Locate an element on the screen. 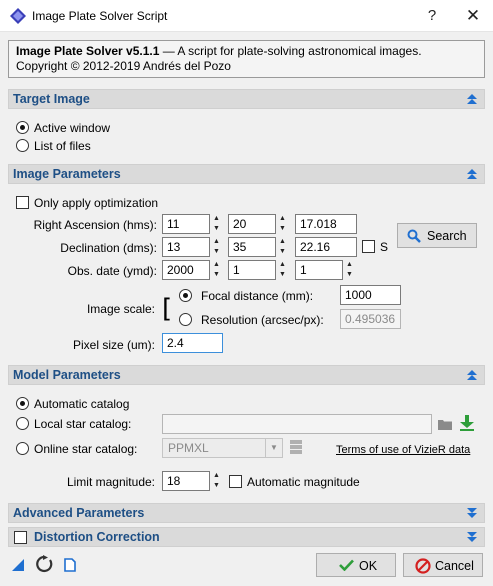 The image size is (493, 586). online-catalog-value: PPMXL is located at coordinates (188, 448).